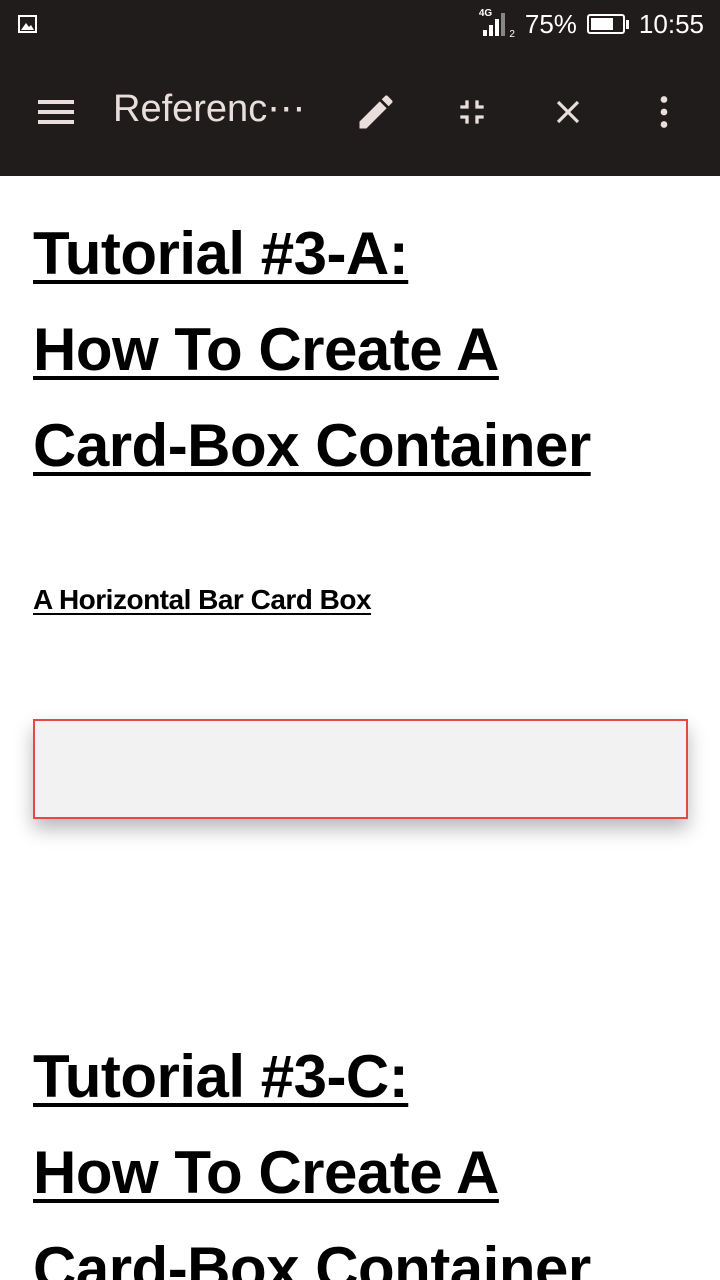  I want to click on edit-button, so click(376, 112).